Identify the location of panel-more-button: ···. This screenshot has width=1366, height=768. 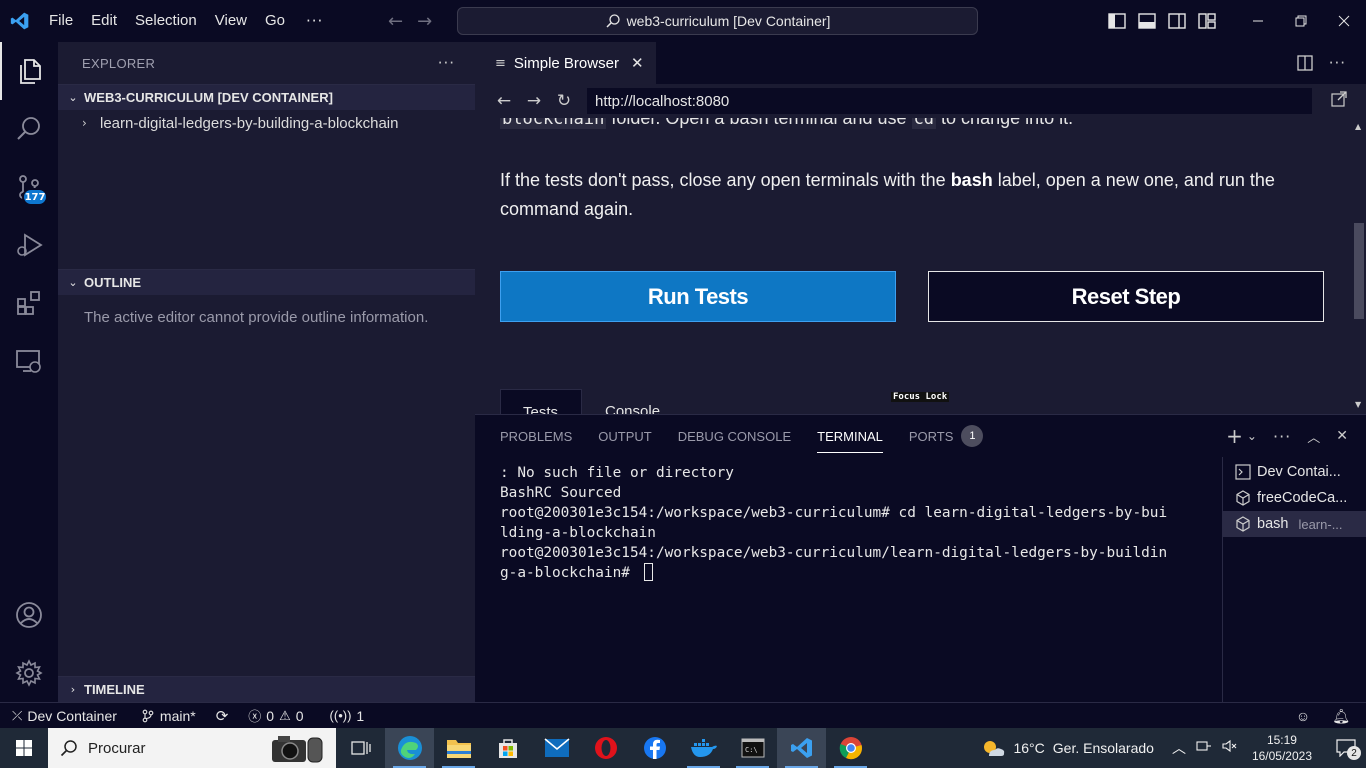
(1282, 436).